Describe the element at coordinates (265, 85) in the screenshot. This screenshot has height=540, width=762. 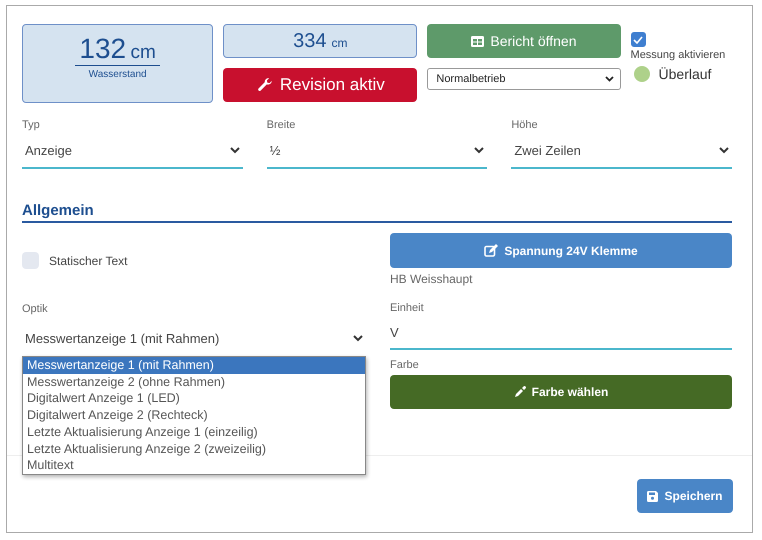
I see `wrench-icon` at that location.